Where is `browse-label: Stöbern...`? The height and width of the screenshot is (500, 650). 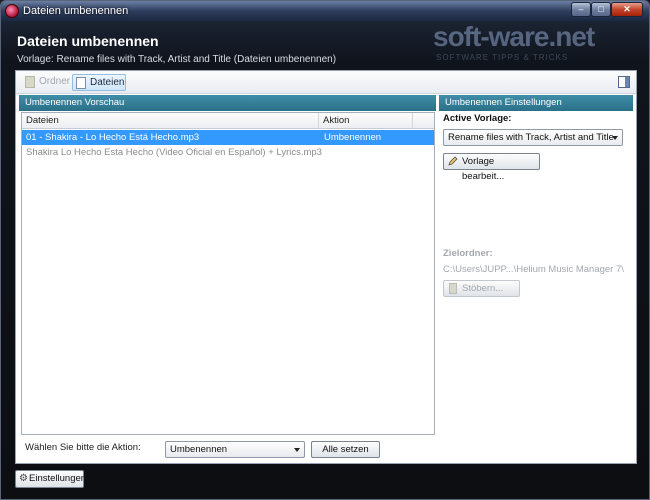
browse-label: Stöbern... is located at coordinates (483, 288).